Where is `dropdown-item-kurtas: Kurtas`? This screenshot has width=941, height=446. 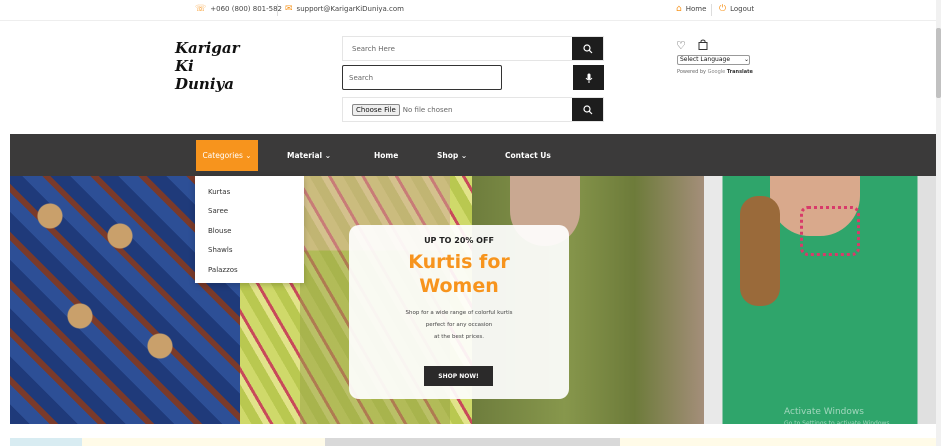 dropdown-item-kurtas: Kurtas is located at coordinates (249, 192).